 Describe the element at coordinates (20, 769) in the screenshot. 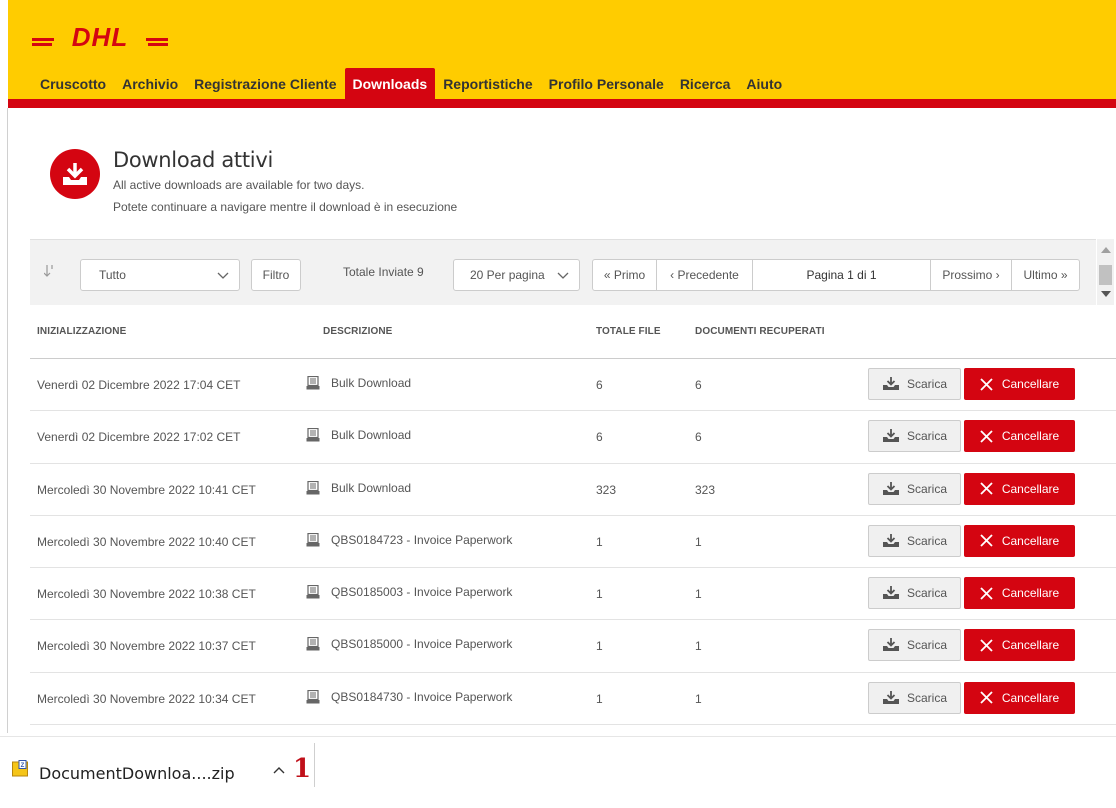

I see `zip-file-icon: Z` at that location.